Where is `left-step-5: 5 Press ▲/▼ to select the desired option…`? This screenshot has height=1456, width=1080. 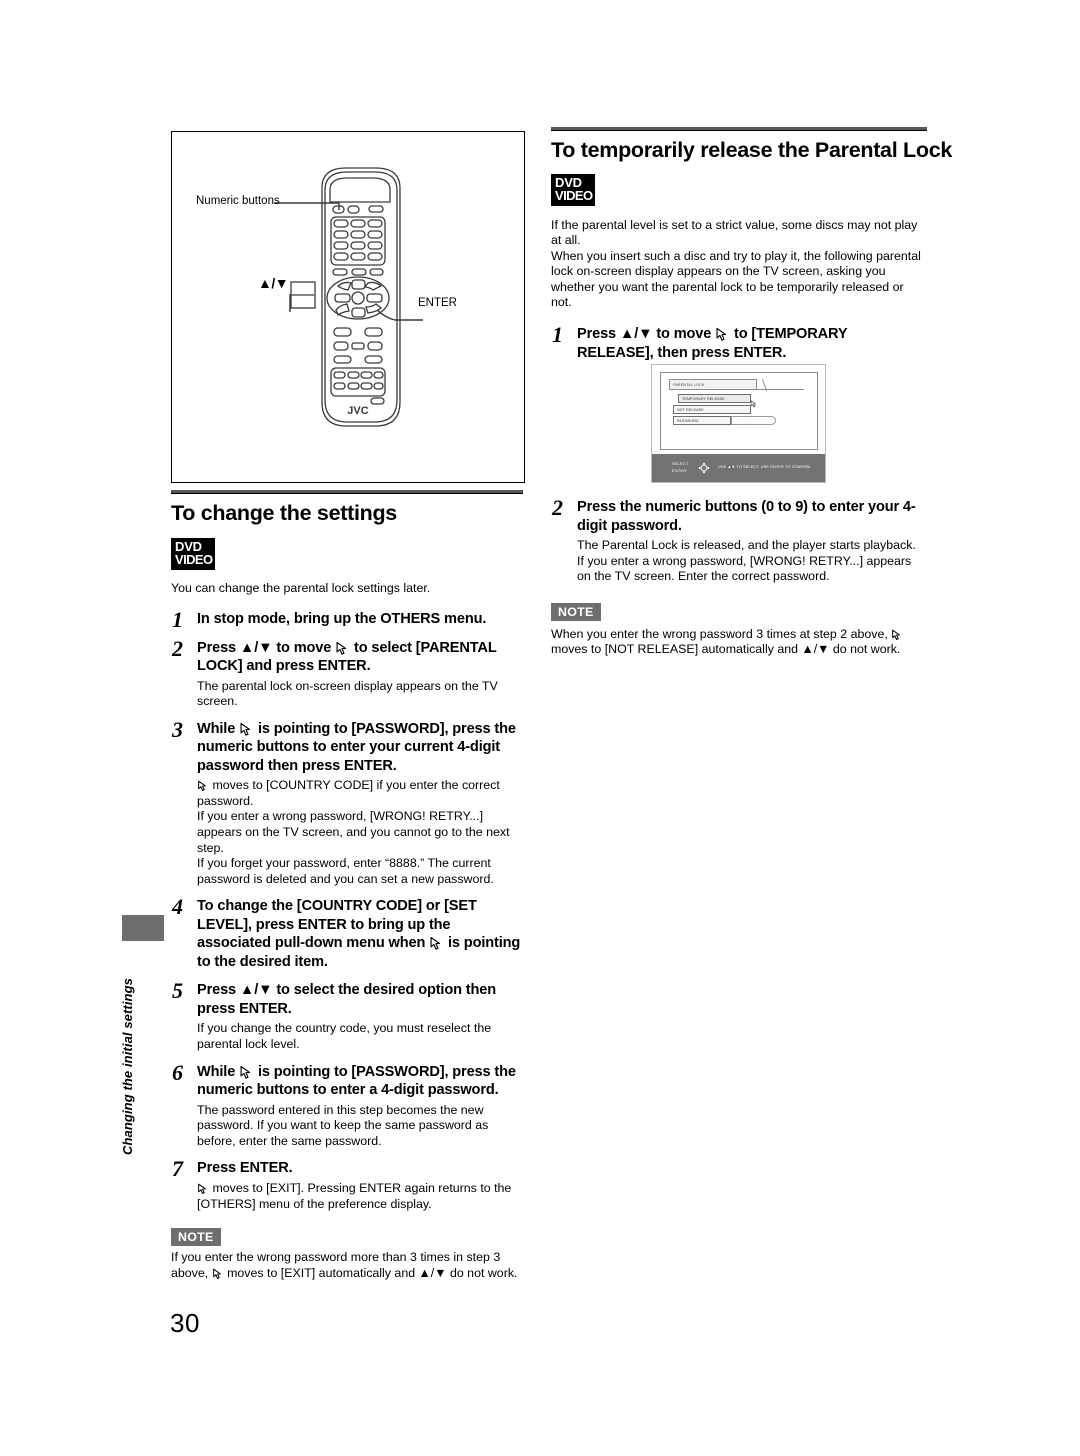
left-step-5: 5 Press ▲/▼ to select the desired option… is located at coordinates (347, 1015).